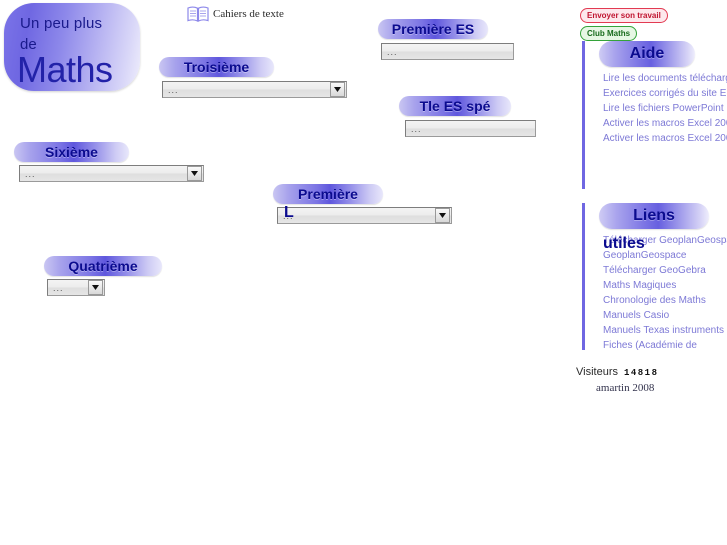 The height and width of the screenshot is (545, 727). Describe the element at coordinates (665, 285) in the screenshot. I see `liens-link-maths-magiques: Maths Magiques` at that location.